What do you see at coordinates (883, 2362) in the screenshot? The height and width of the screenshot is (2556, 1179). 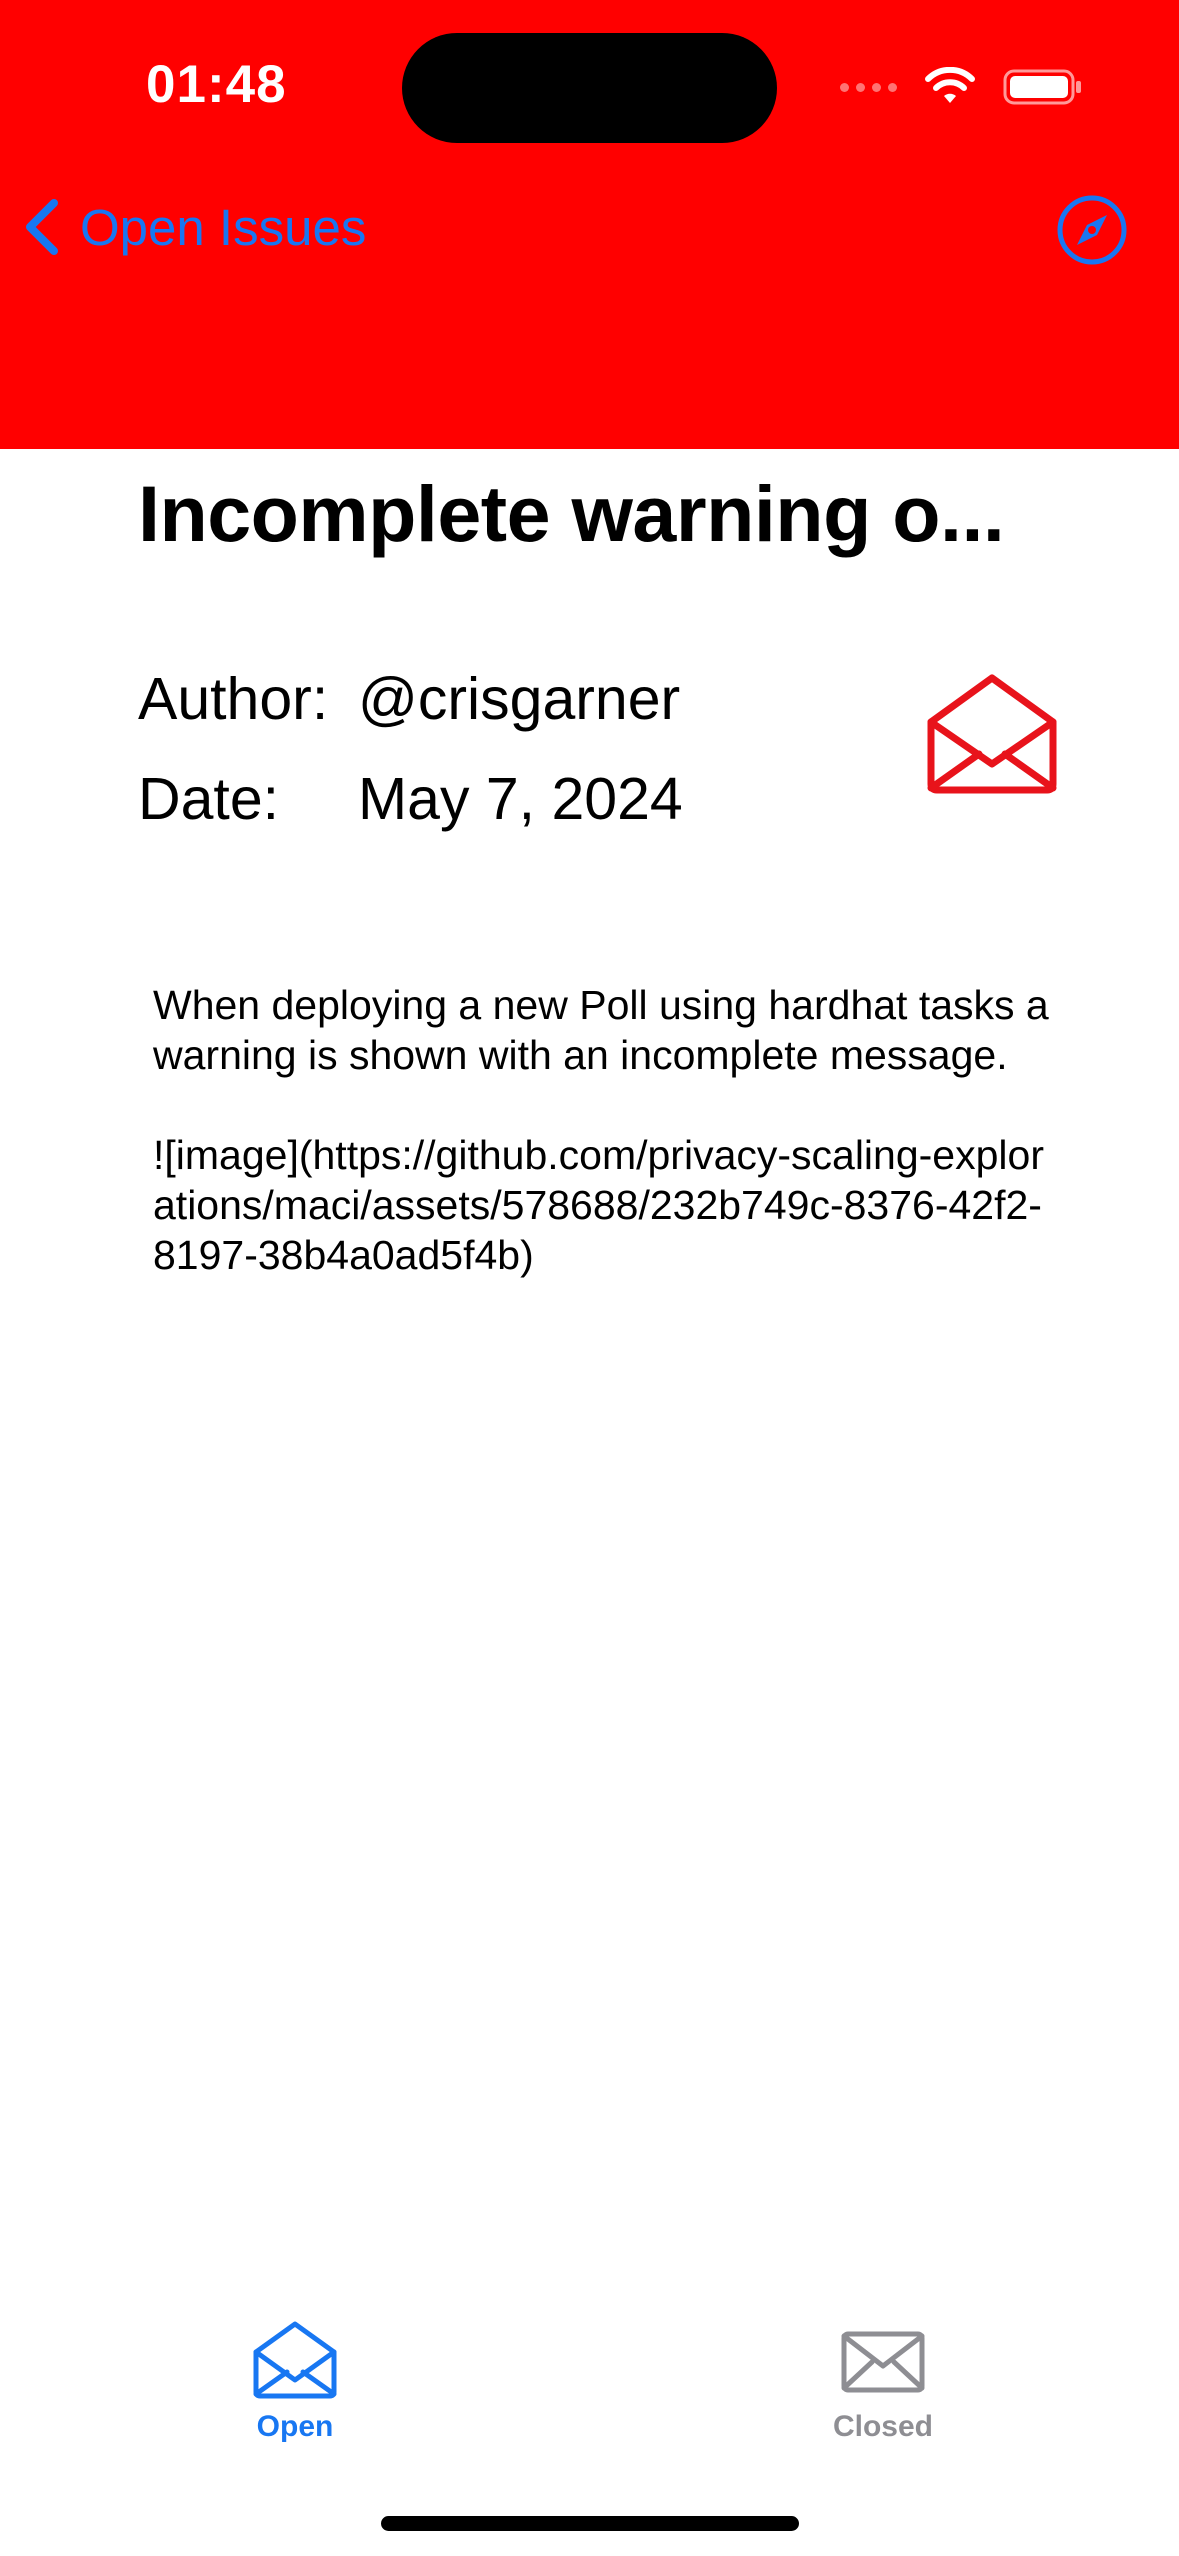 I see `envelope-closed-icon` at bounding box center [883, 2362].